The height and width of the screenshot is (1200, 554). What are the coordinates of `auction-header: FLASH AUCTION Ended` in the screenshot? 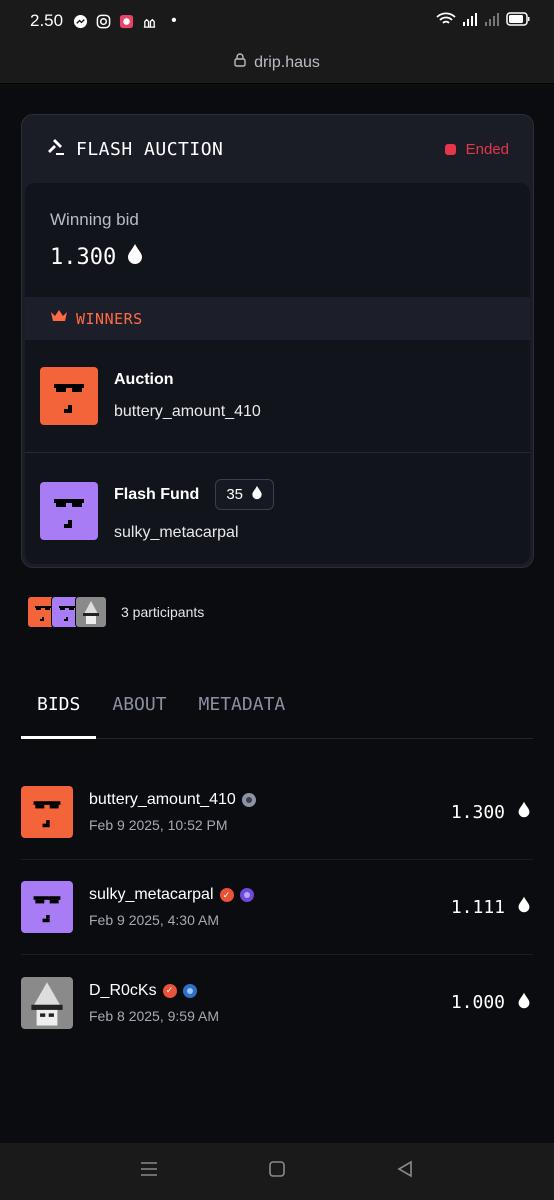 It's located at (277, 149).